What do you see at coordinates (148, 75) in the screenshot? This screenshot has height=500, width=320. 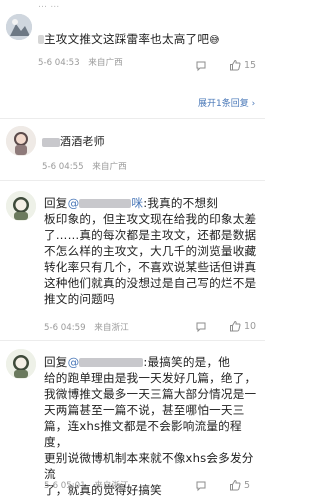 I see `replies-expand-bar` at bounding box center [148, 75].